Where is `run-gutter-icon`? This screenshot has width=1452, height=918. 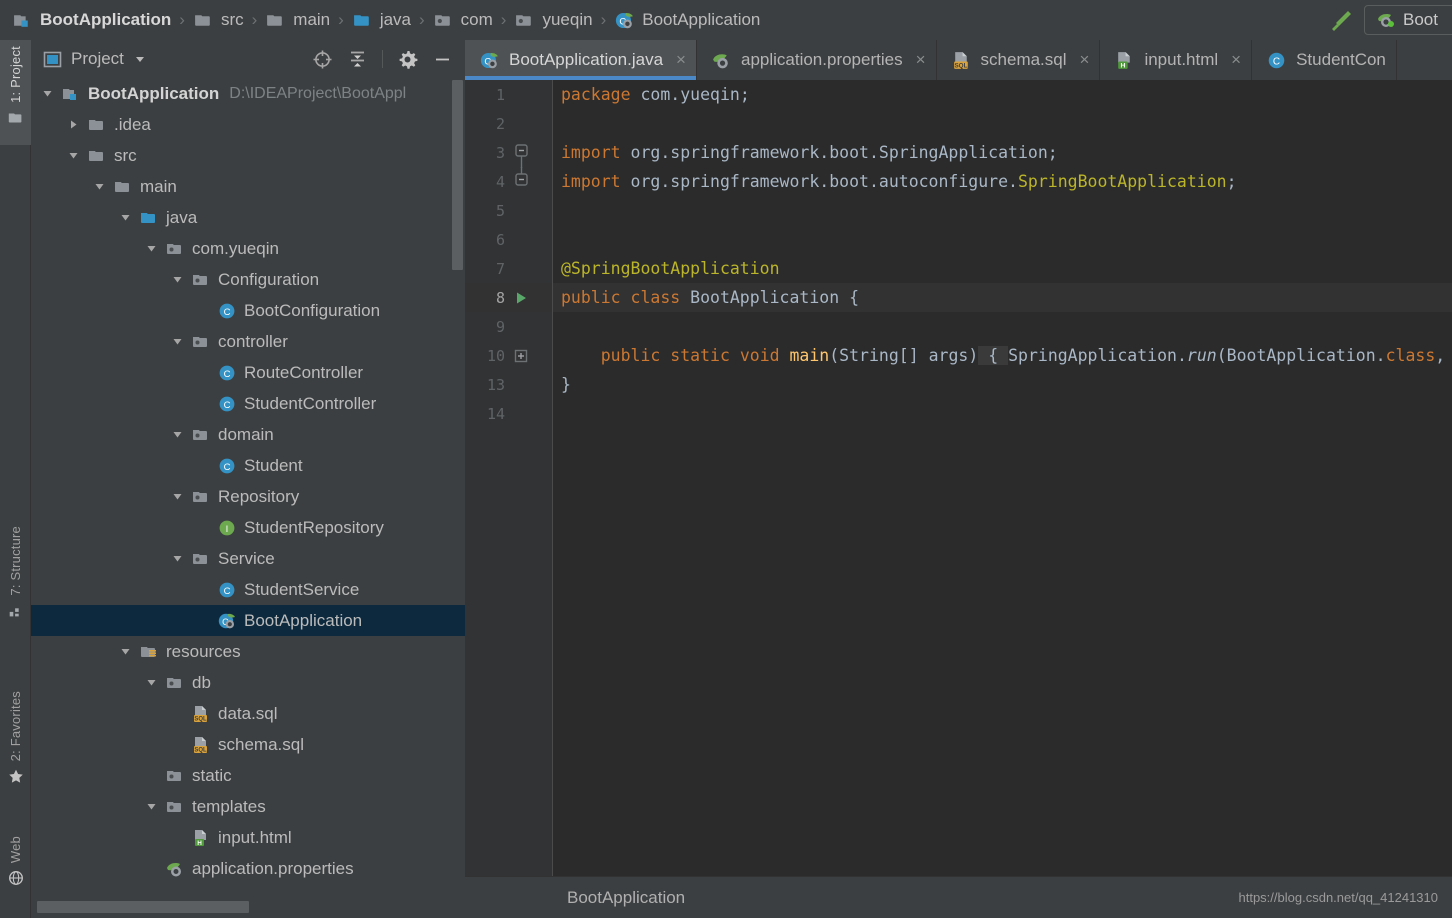
run-gutter-icon is located at coordinates (521, 298).